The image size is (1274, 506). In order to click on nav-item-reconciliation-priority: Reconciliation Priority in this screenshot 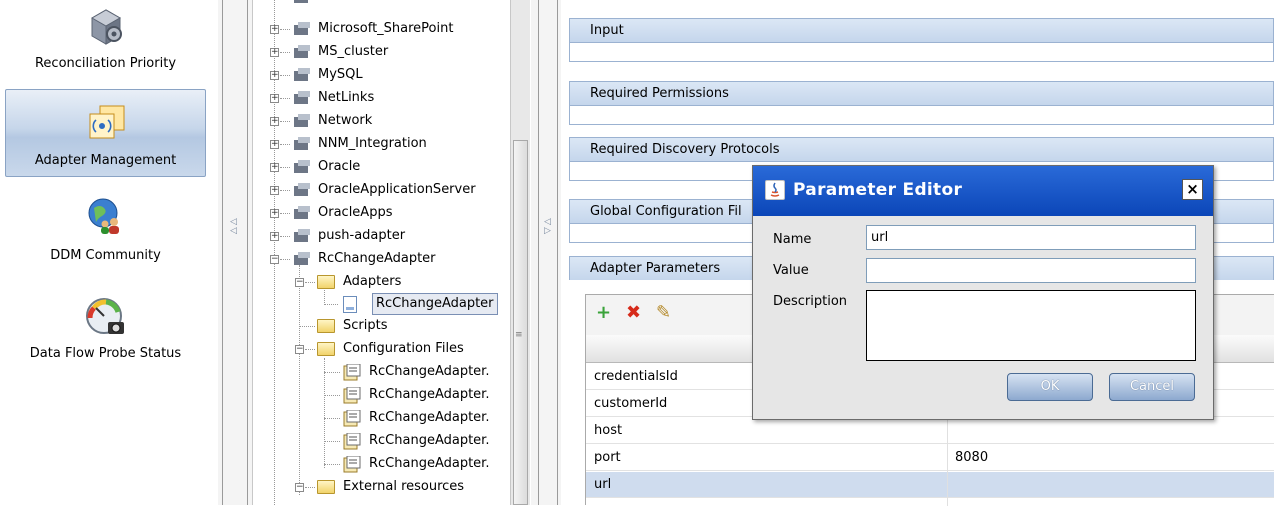, I will do `click(105, 40)`.